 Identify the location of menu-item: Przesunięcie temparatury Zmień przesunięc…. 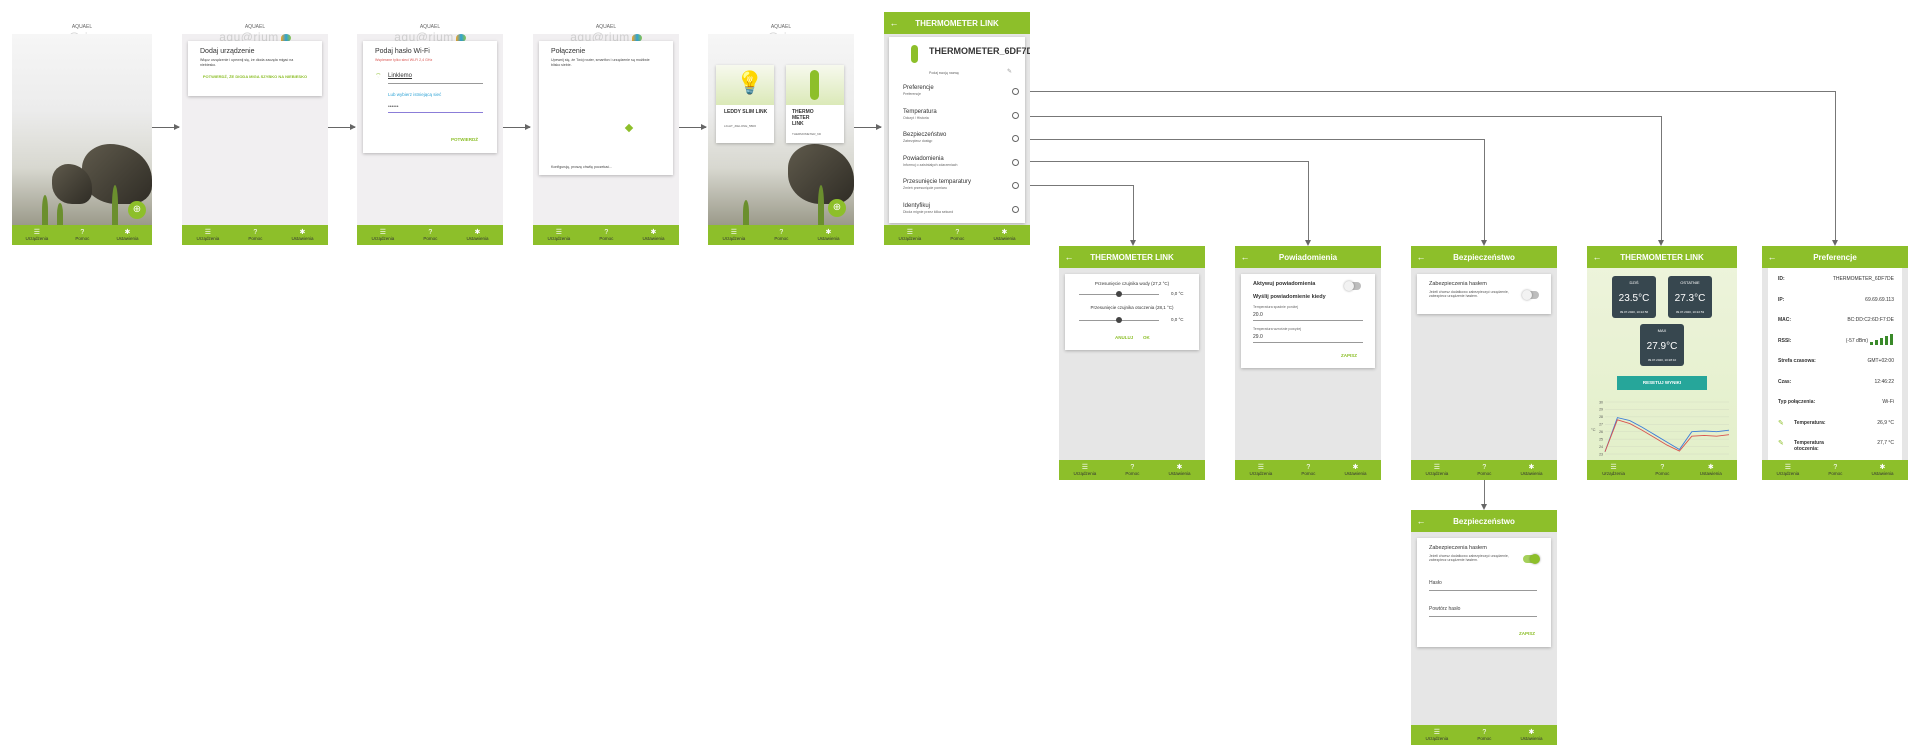
(961, 189).